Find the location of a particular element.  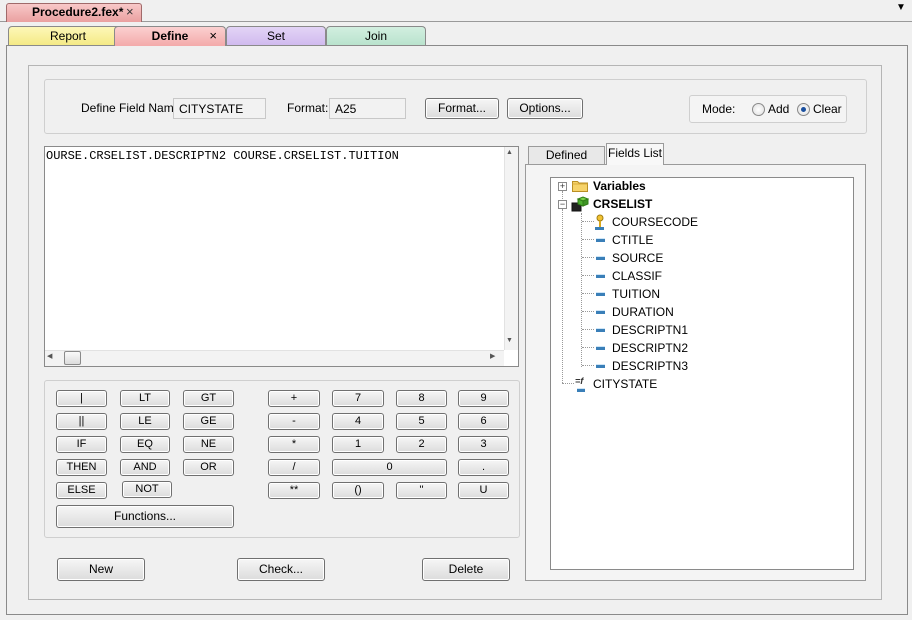

vertical-scrollbar is located at coordinates (511, 248).